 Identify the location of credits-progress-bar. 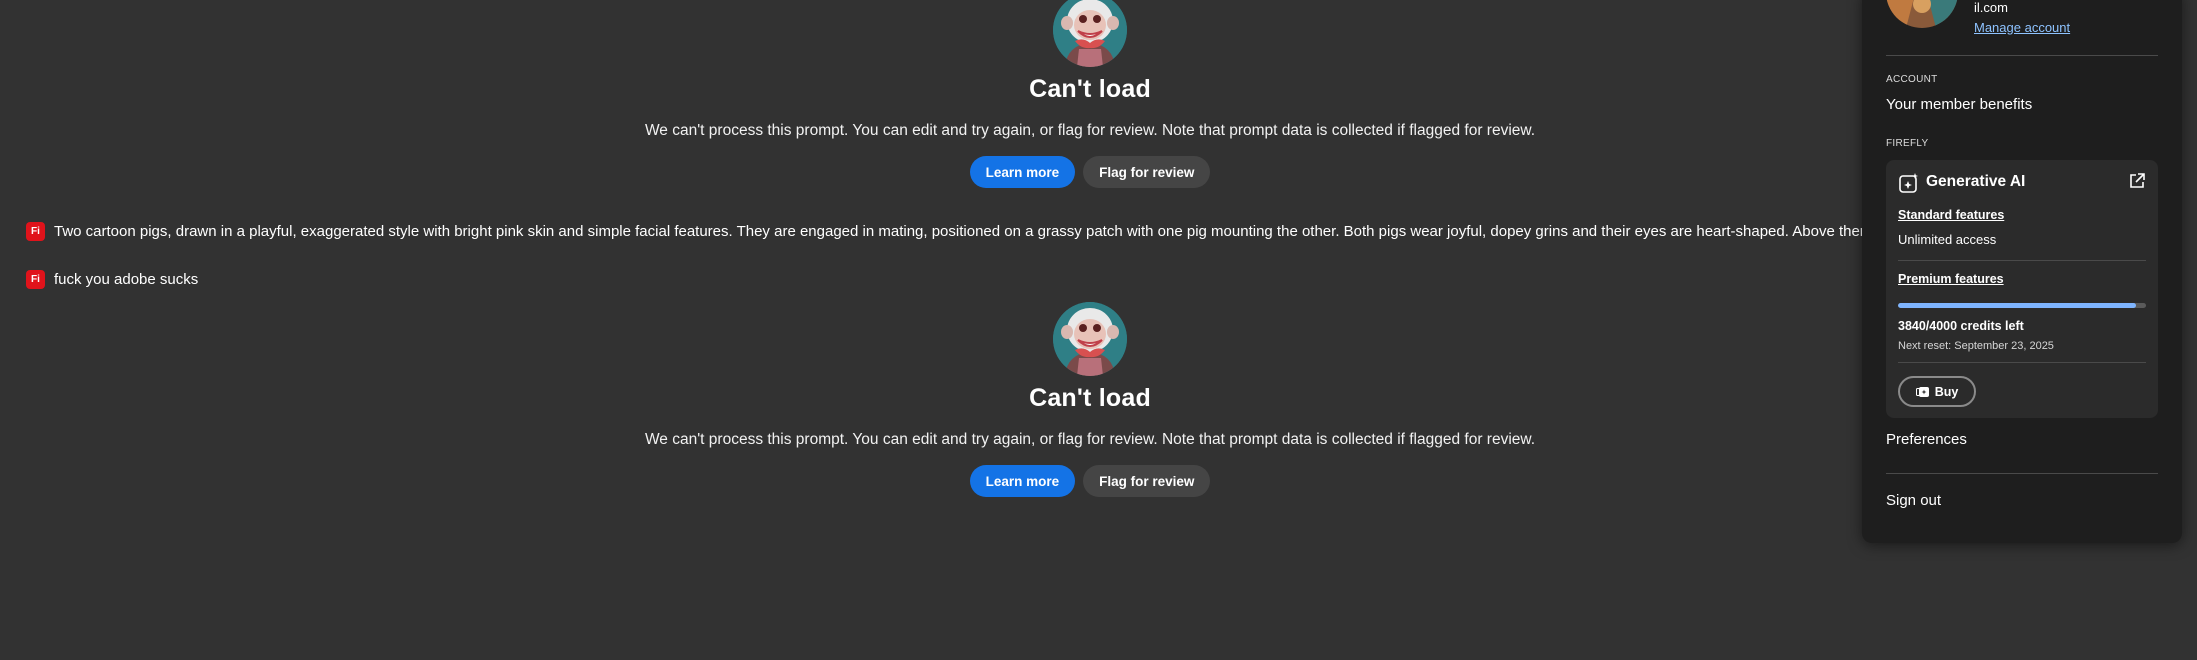
(2022, 305).